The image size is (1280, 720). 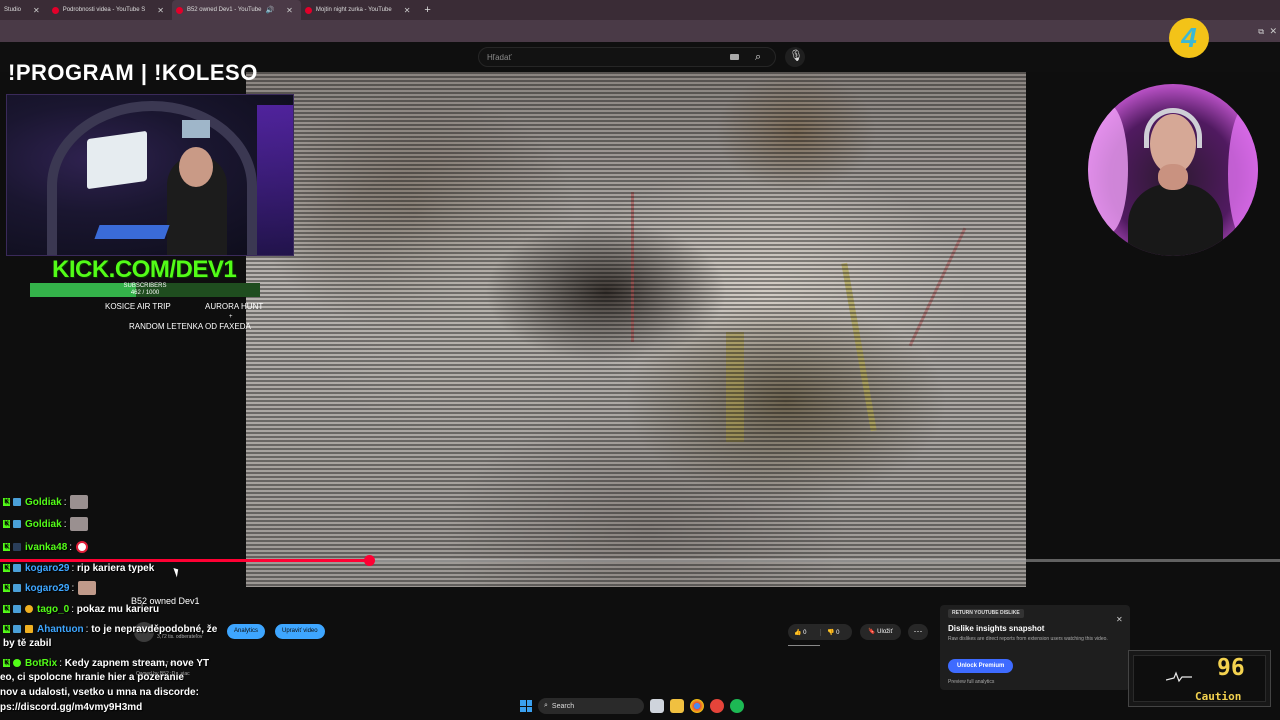 What do you see at coordinates (360, 10) in the screenshot?
I see `tab-mojtin-video: Mojtin night zurka - YouTube ✕` at bounding box center [360, 10].